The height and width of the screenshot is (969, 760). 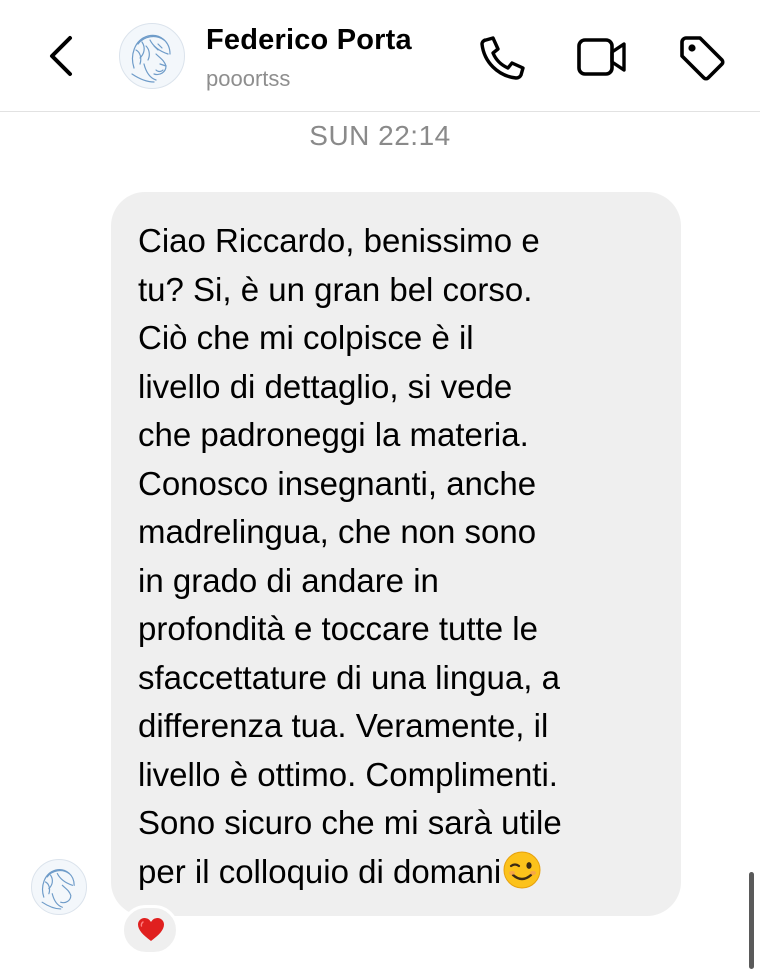 I want to click on chat-header: Federico Porta pooortss, so click(x=380, y=56).